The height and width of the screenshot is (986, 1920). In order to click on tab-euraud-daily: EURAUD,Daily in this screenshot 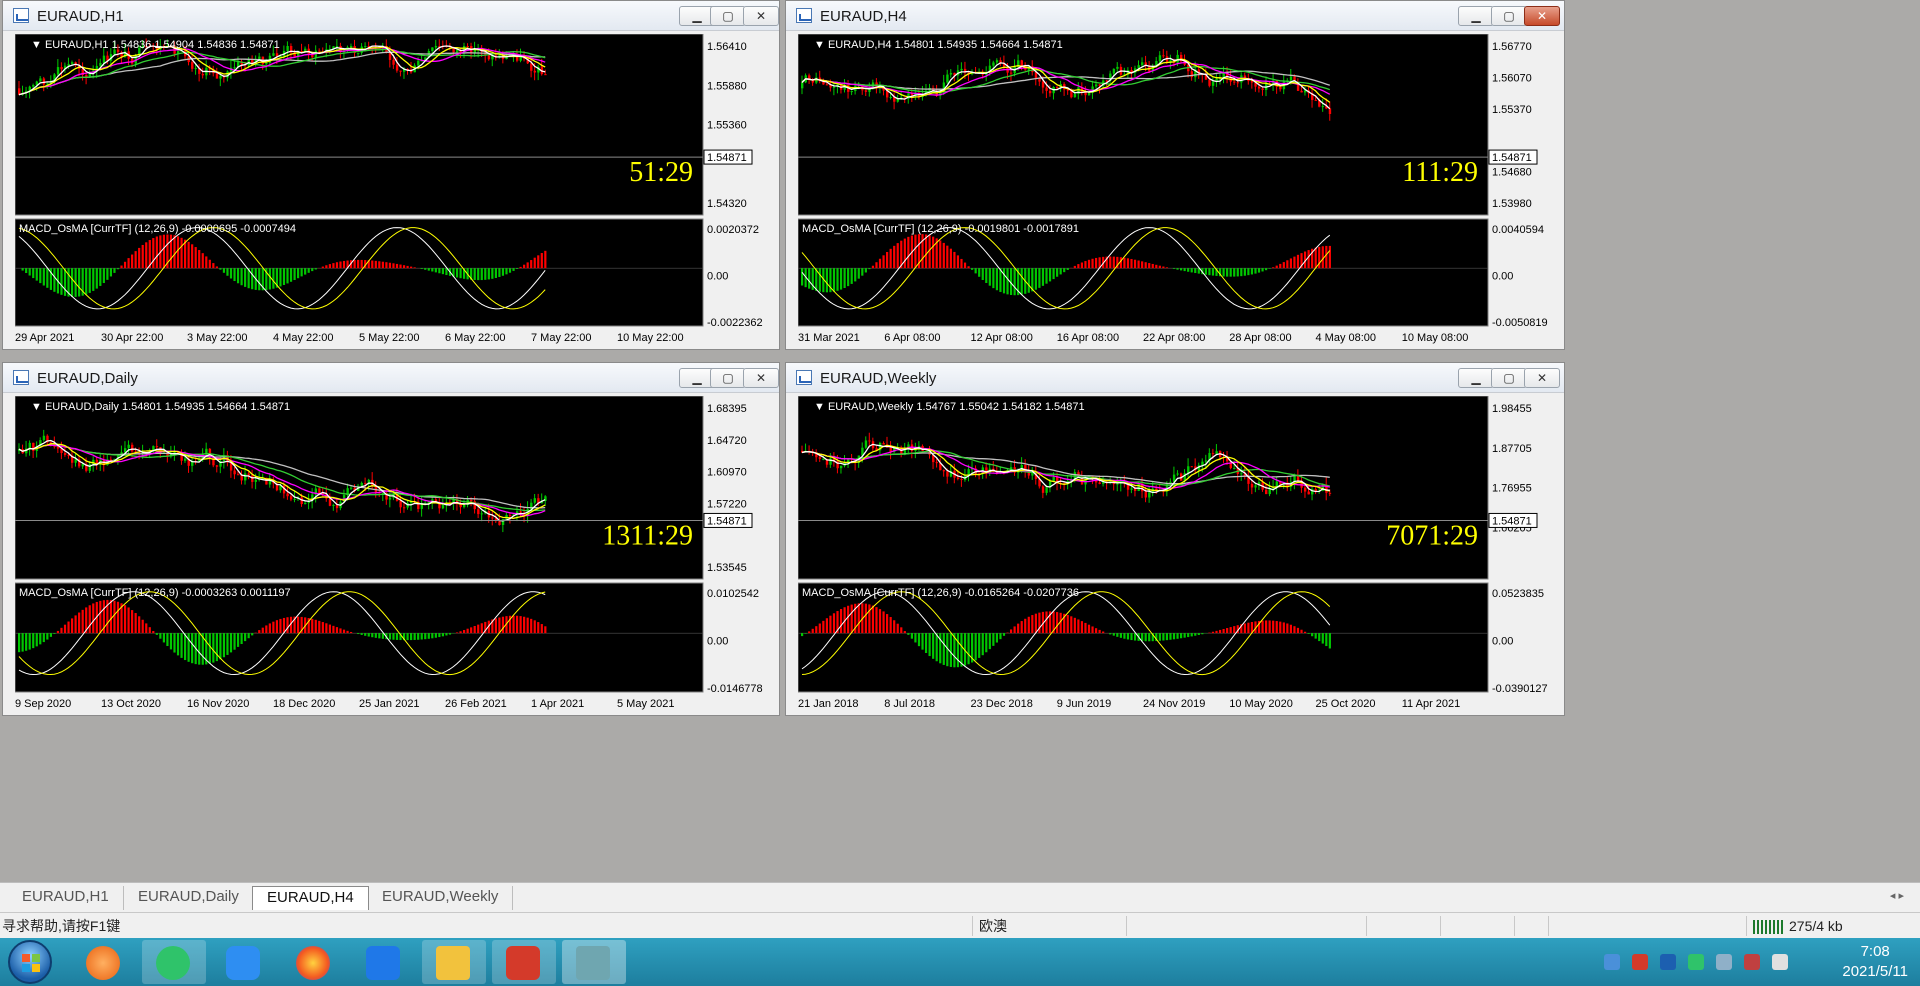, I will do `click(189, 898)`.